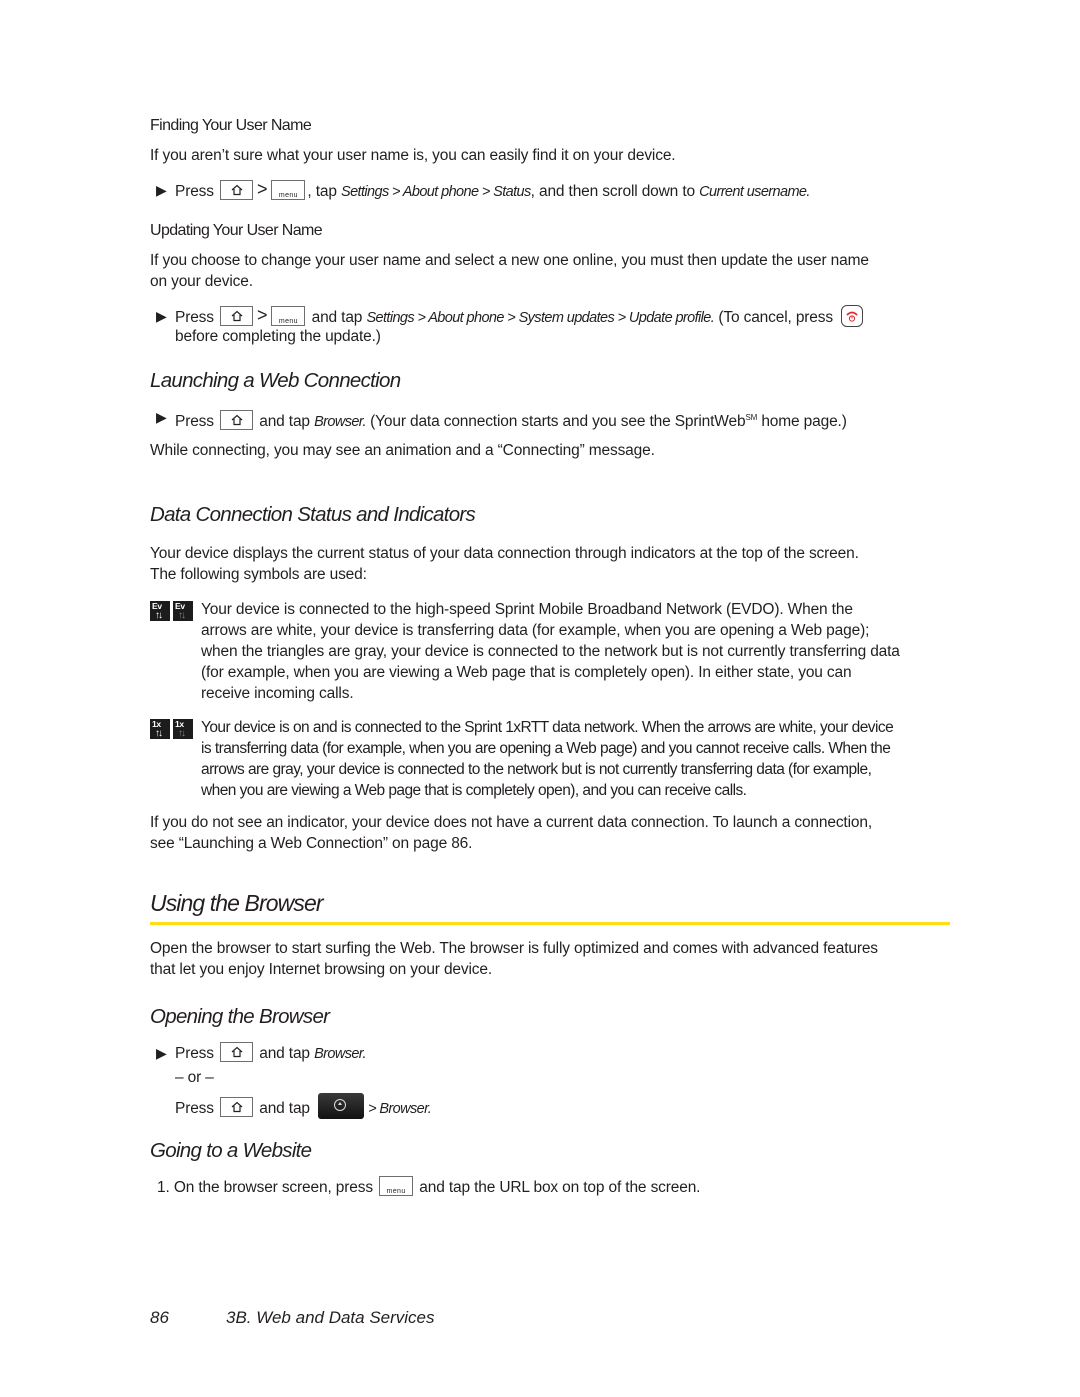  Describe the element at coordinates (273, 1187) in the screenshot. I see `step-text: On the browser screen, press` at that location.